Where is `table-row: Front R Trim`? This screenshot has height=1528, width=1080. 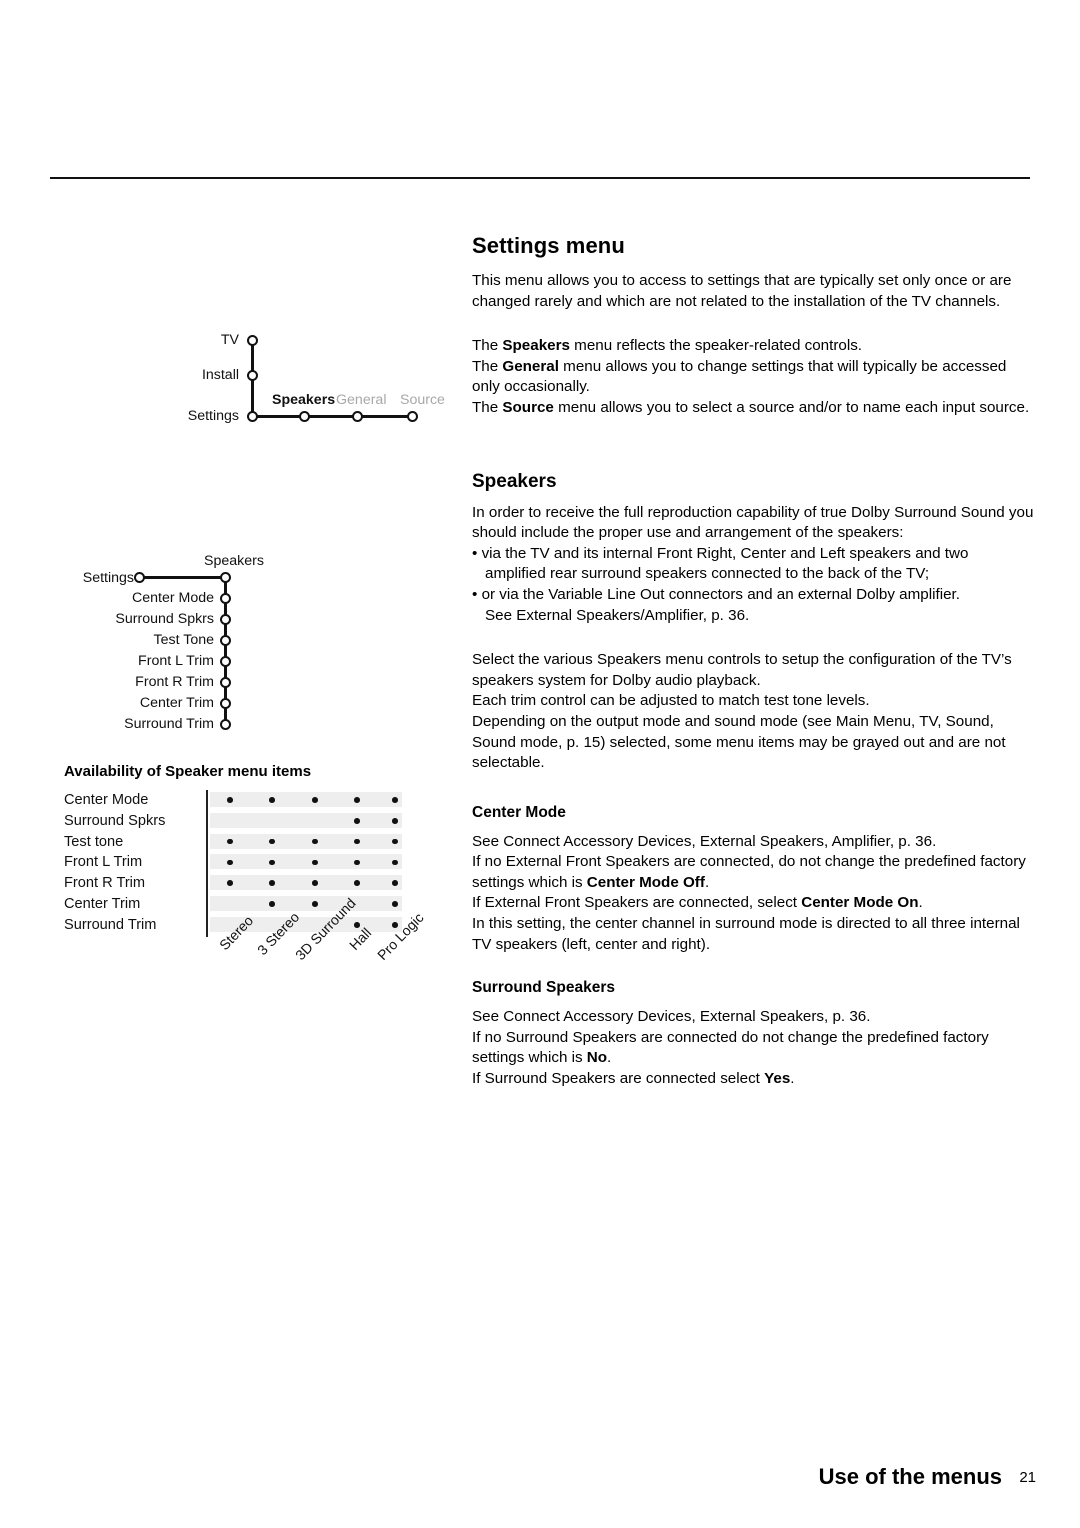
table-row: Front R Trim is located at coordinates (236, 883).